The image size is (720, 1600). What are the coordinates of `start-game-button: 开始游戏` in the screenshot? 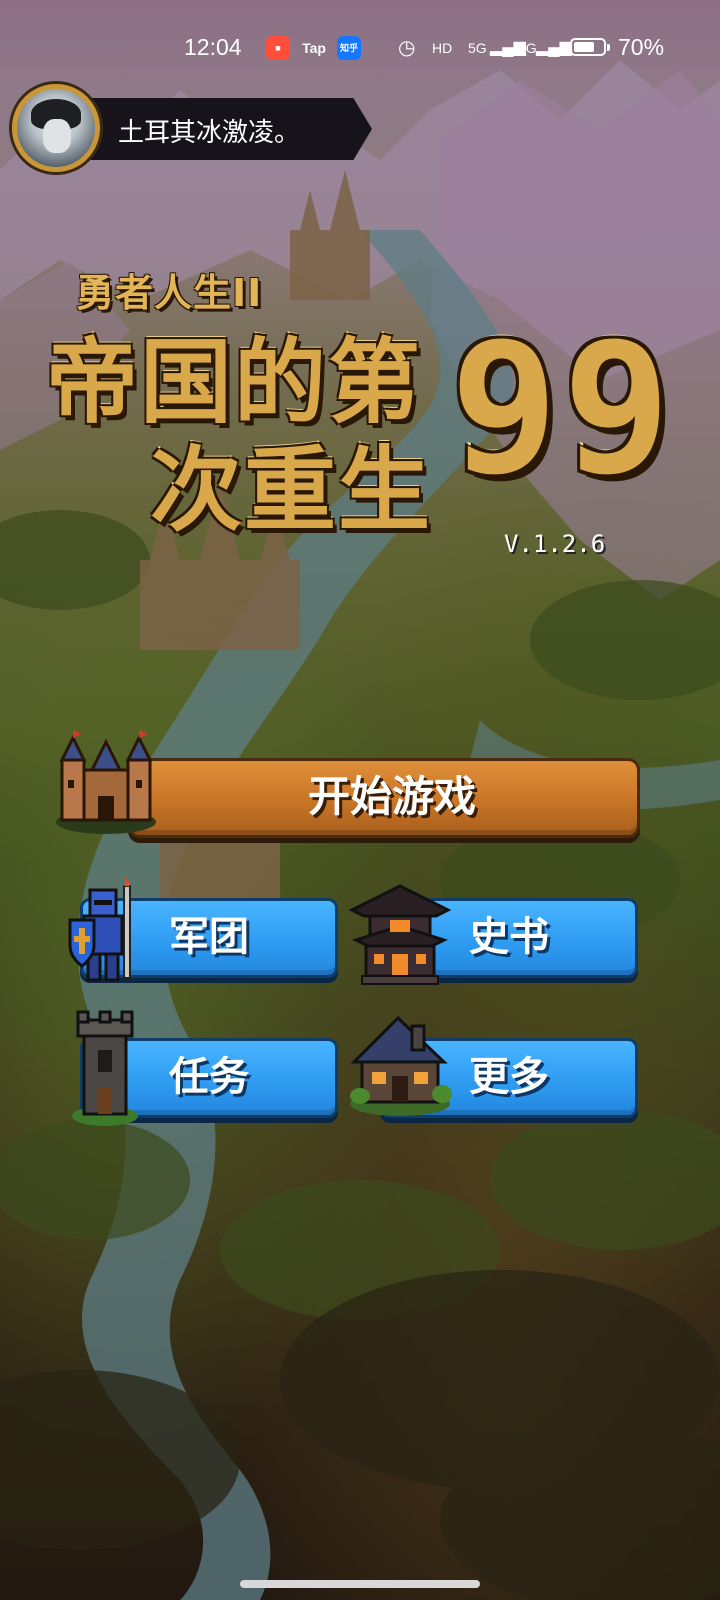 It's located at (384, 798).